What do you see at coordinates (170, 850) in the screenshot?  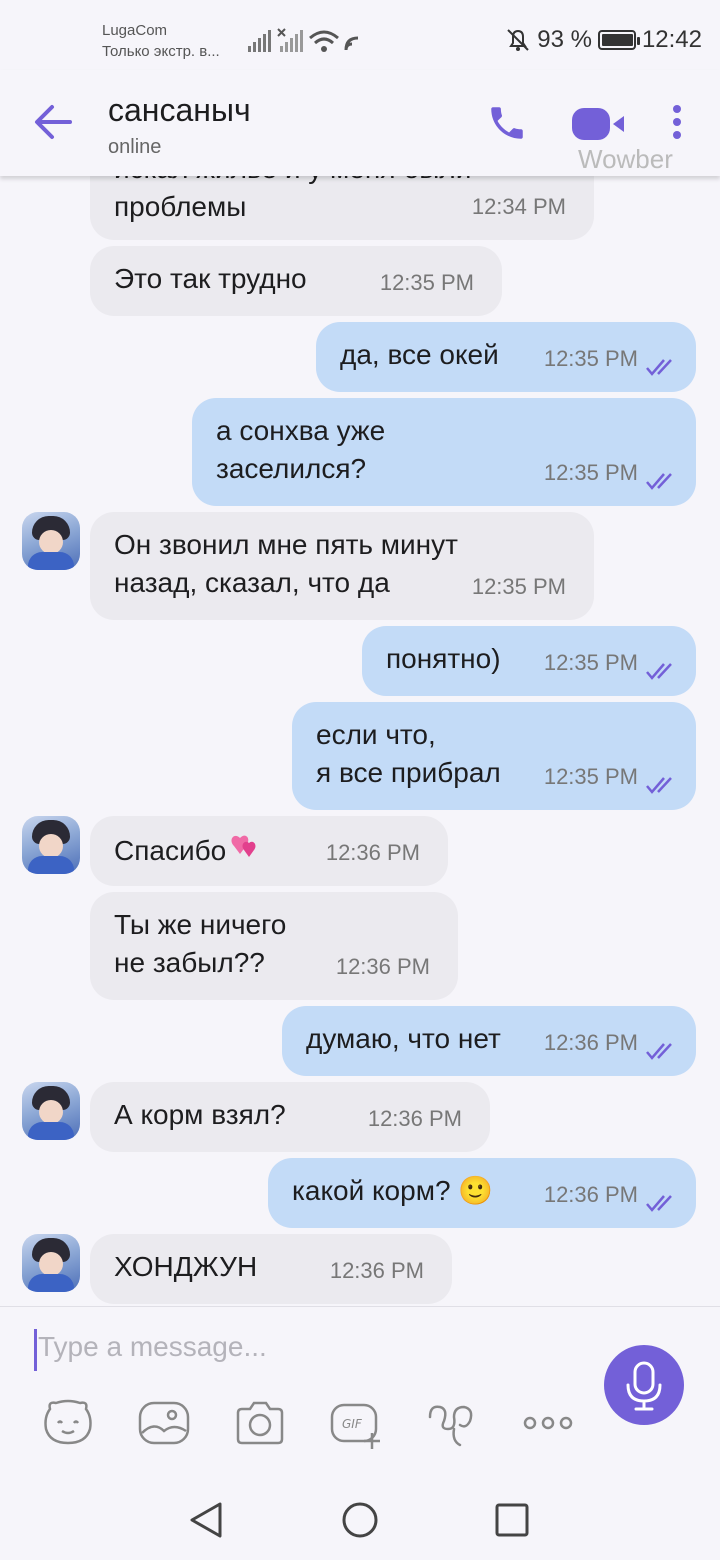 I see `message-text: Спасибо` at bounding box center [170, 850].